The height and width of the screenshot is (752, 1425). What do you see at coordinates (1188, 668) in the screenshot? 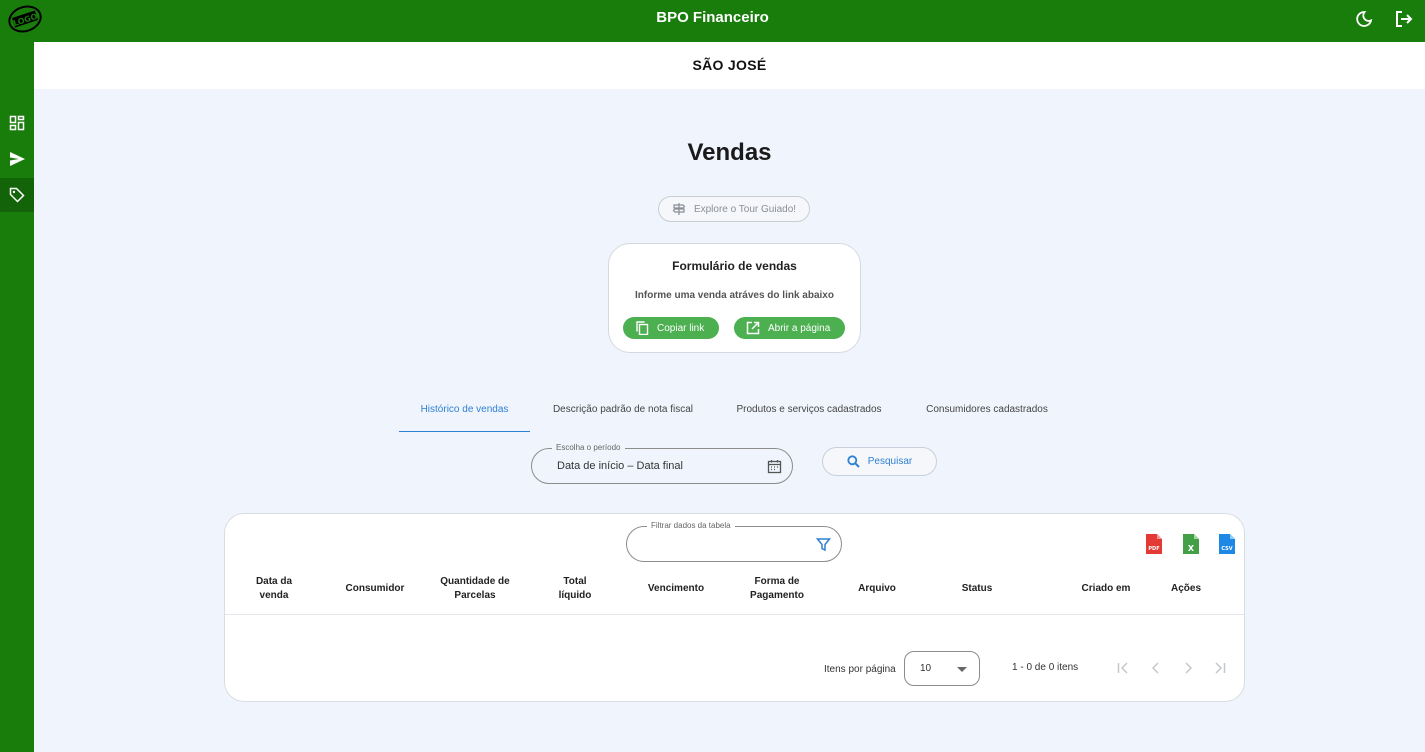
I see `next-page-icon` at bounding box center [1188, 668].